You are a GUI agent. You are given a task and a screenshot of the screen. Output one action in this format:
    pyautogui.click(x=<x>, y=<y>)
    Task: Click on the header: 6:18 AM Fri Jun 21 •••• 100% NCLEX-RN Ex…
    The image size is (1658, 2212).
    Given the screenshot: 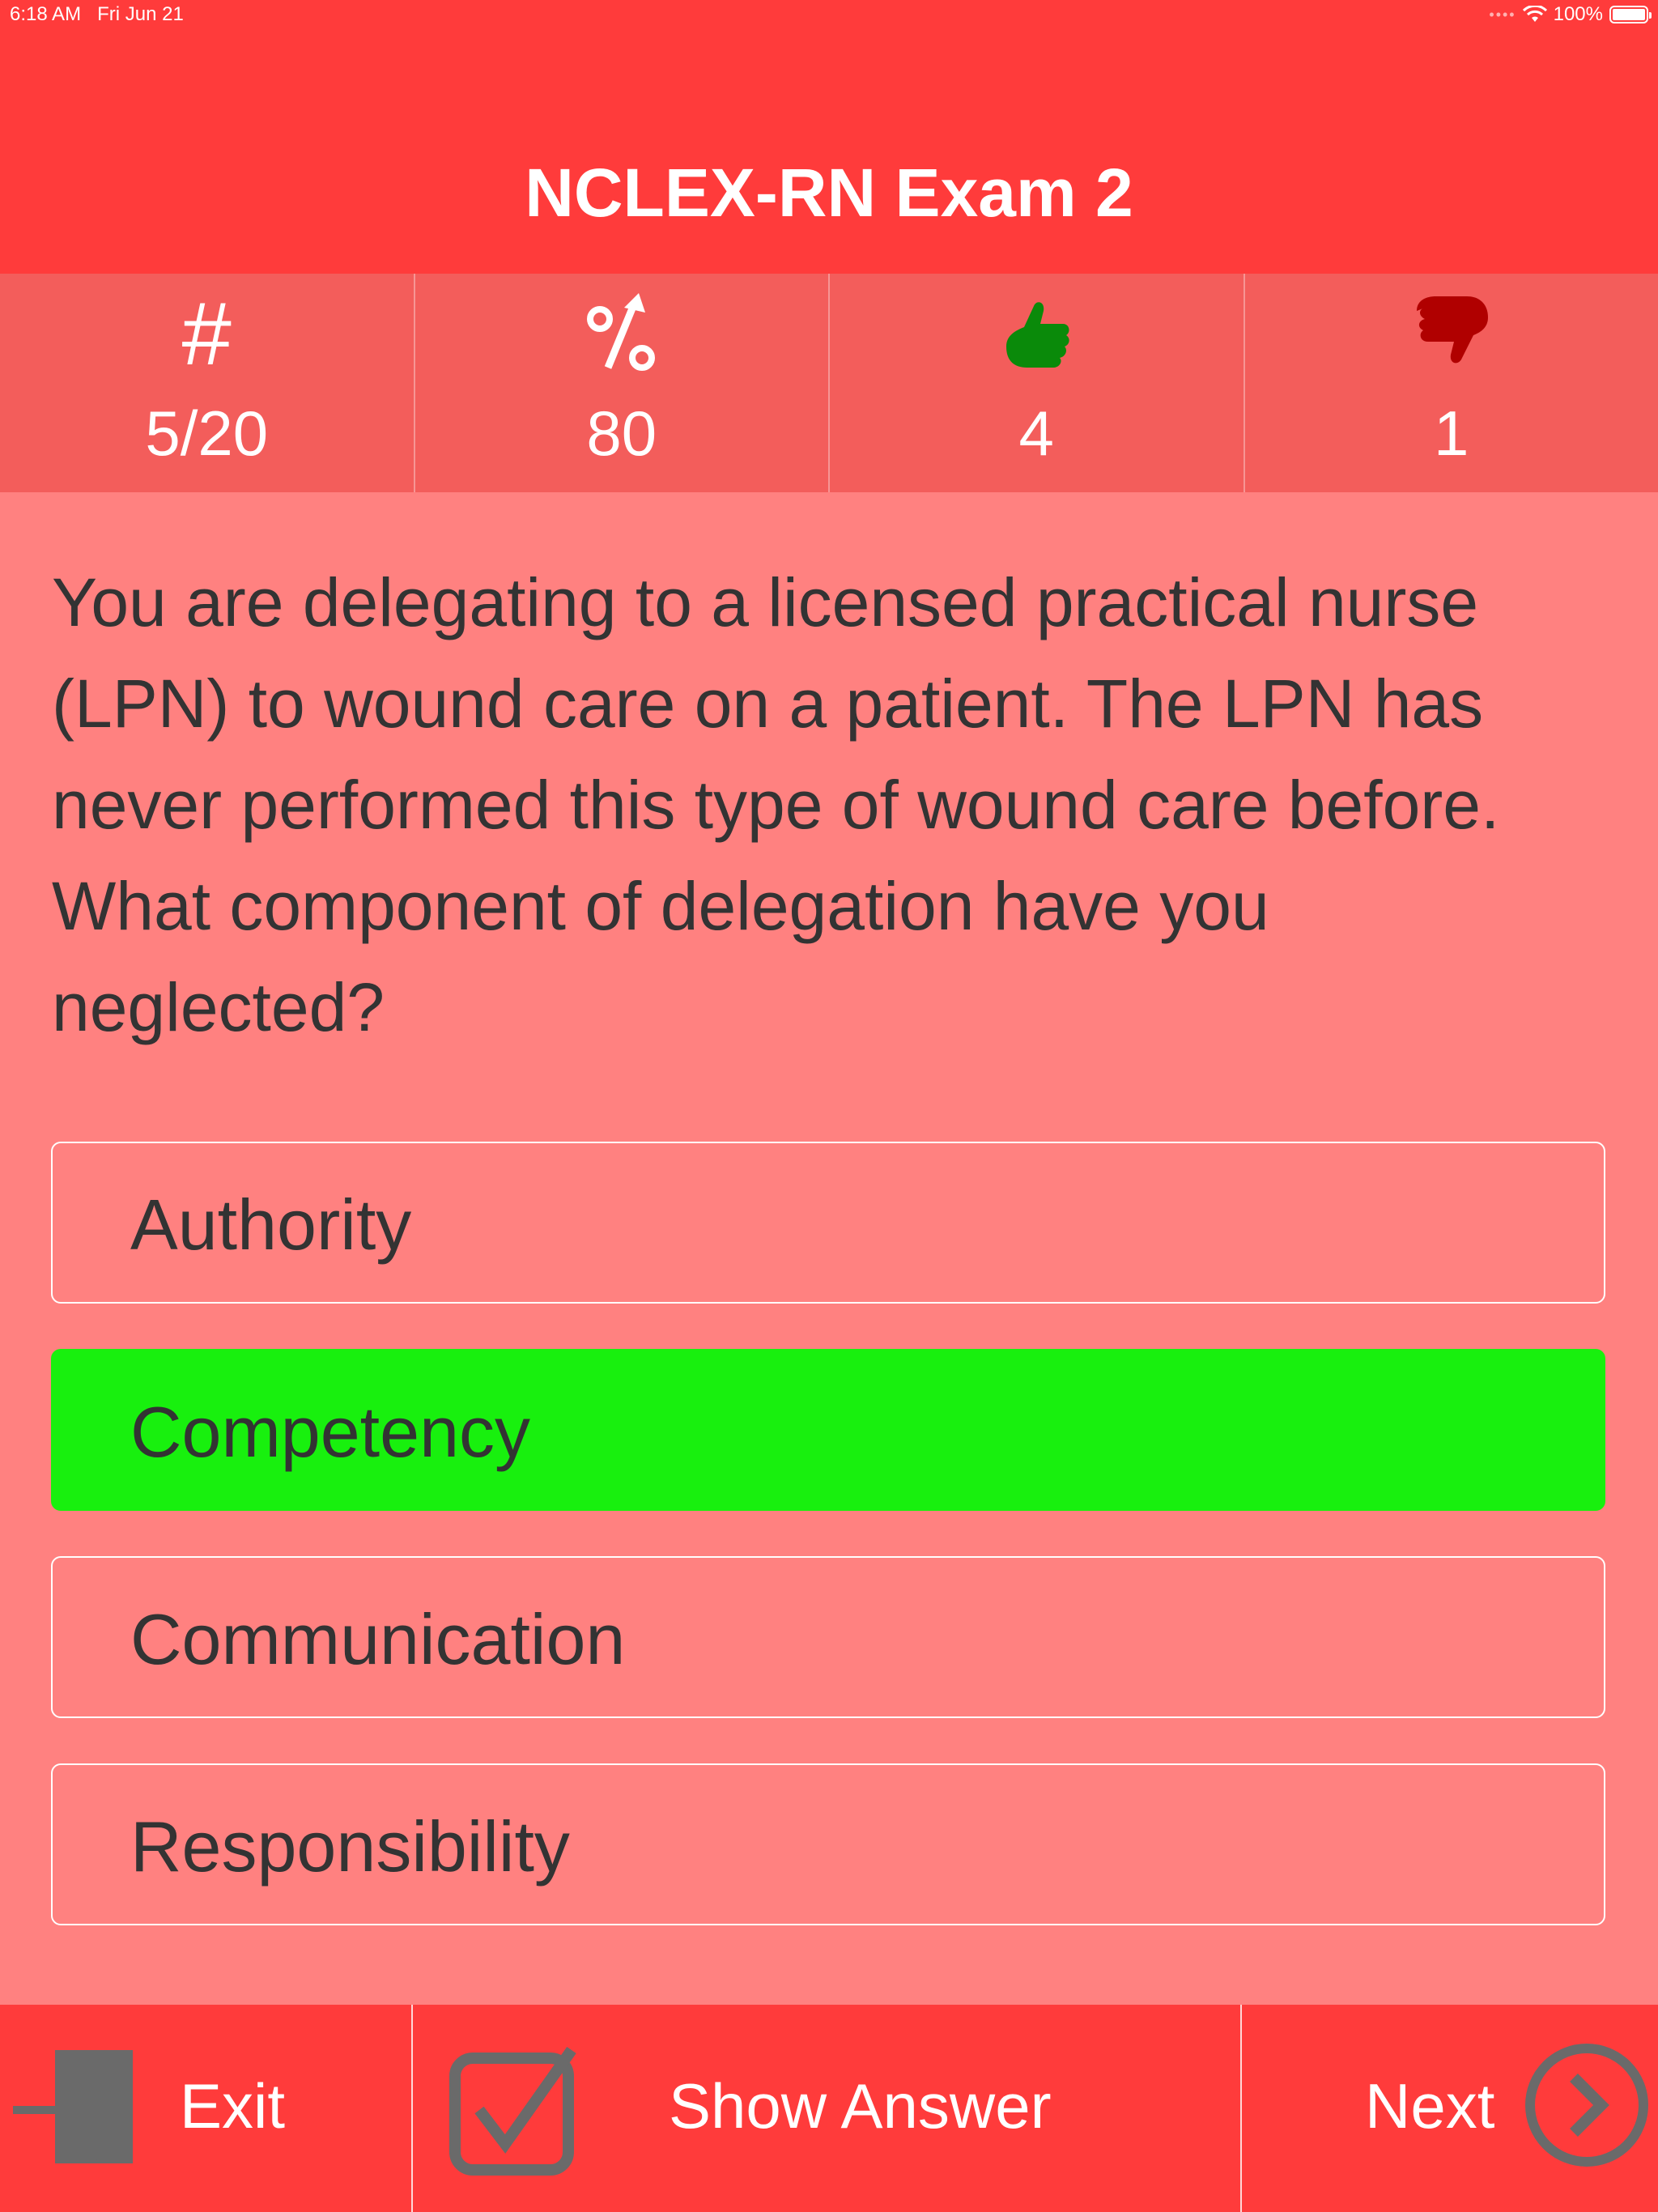 What is the action you would take?
    pyautogui.click(x=829, y=137)
    